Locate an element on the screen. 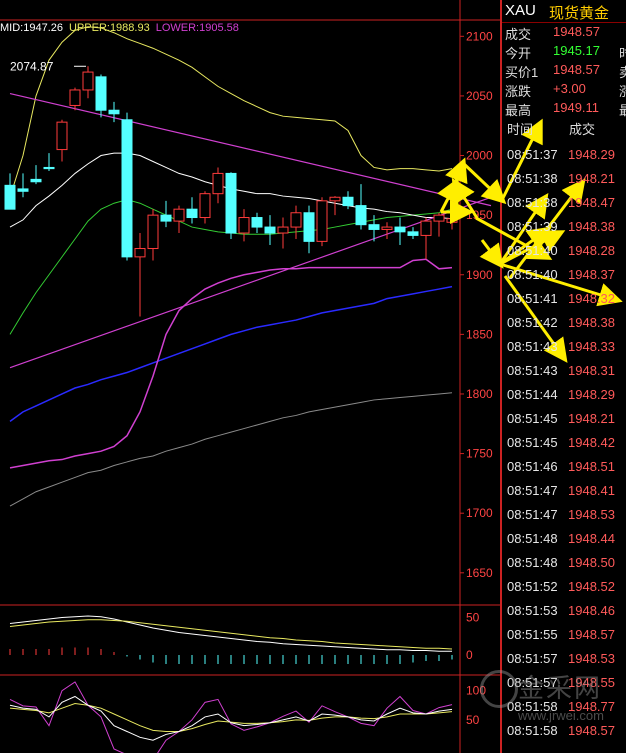  tick-row: 08:51:45 1948.21 is located at coordinates (565, 419).